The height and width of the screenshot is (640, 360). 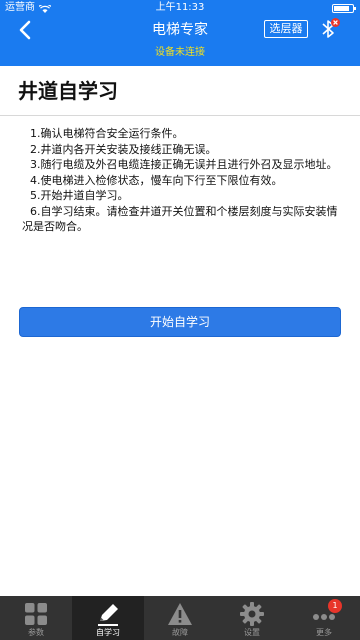 I want to click on gear-icon, so click(x=252, y=614).